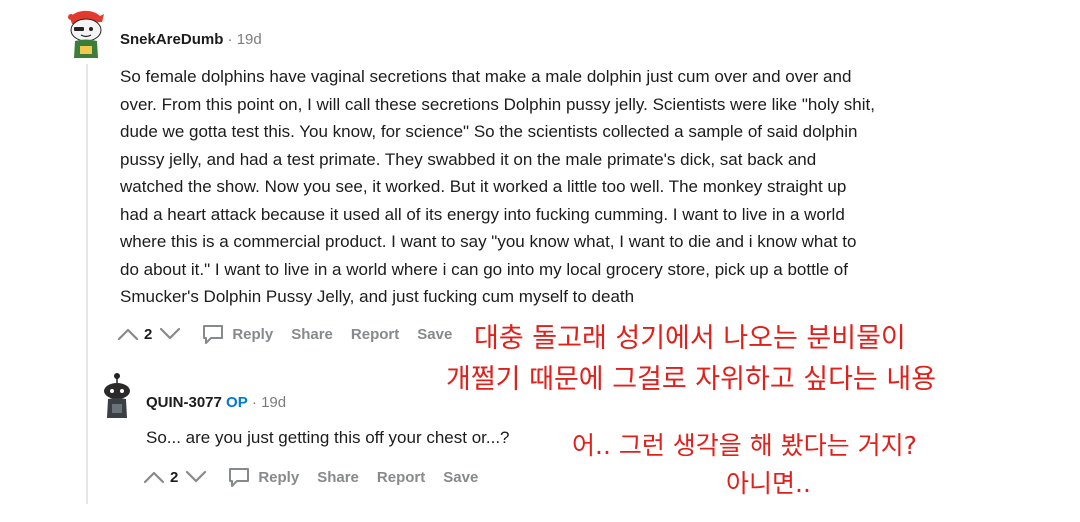 The width and height of the screenshot is (1080, 522). What do you see at coordinates (117, 396) in the screenshot?
I see `snoo-dark-avatar-icon` at bounding box center [117, 396].